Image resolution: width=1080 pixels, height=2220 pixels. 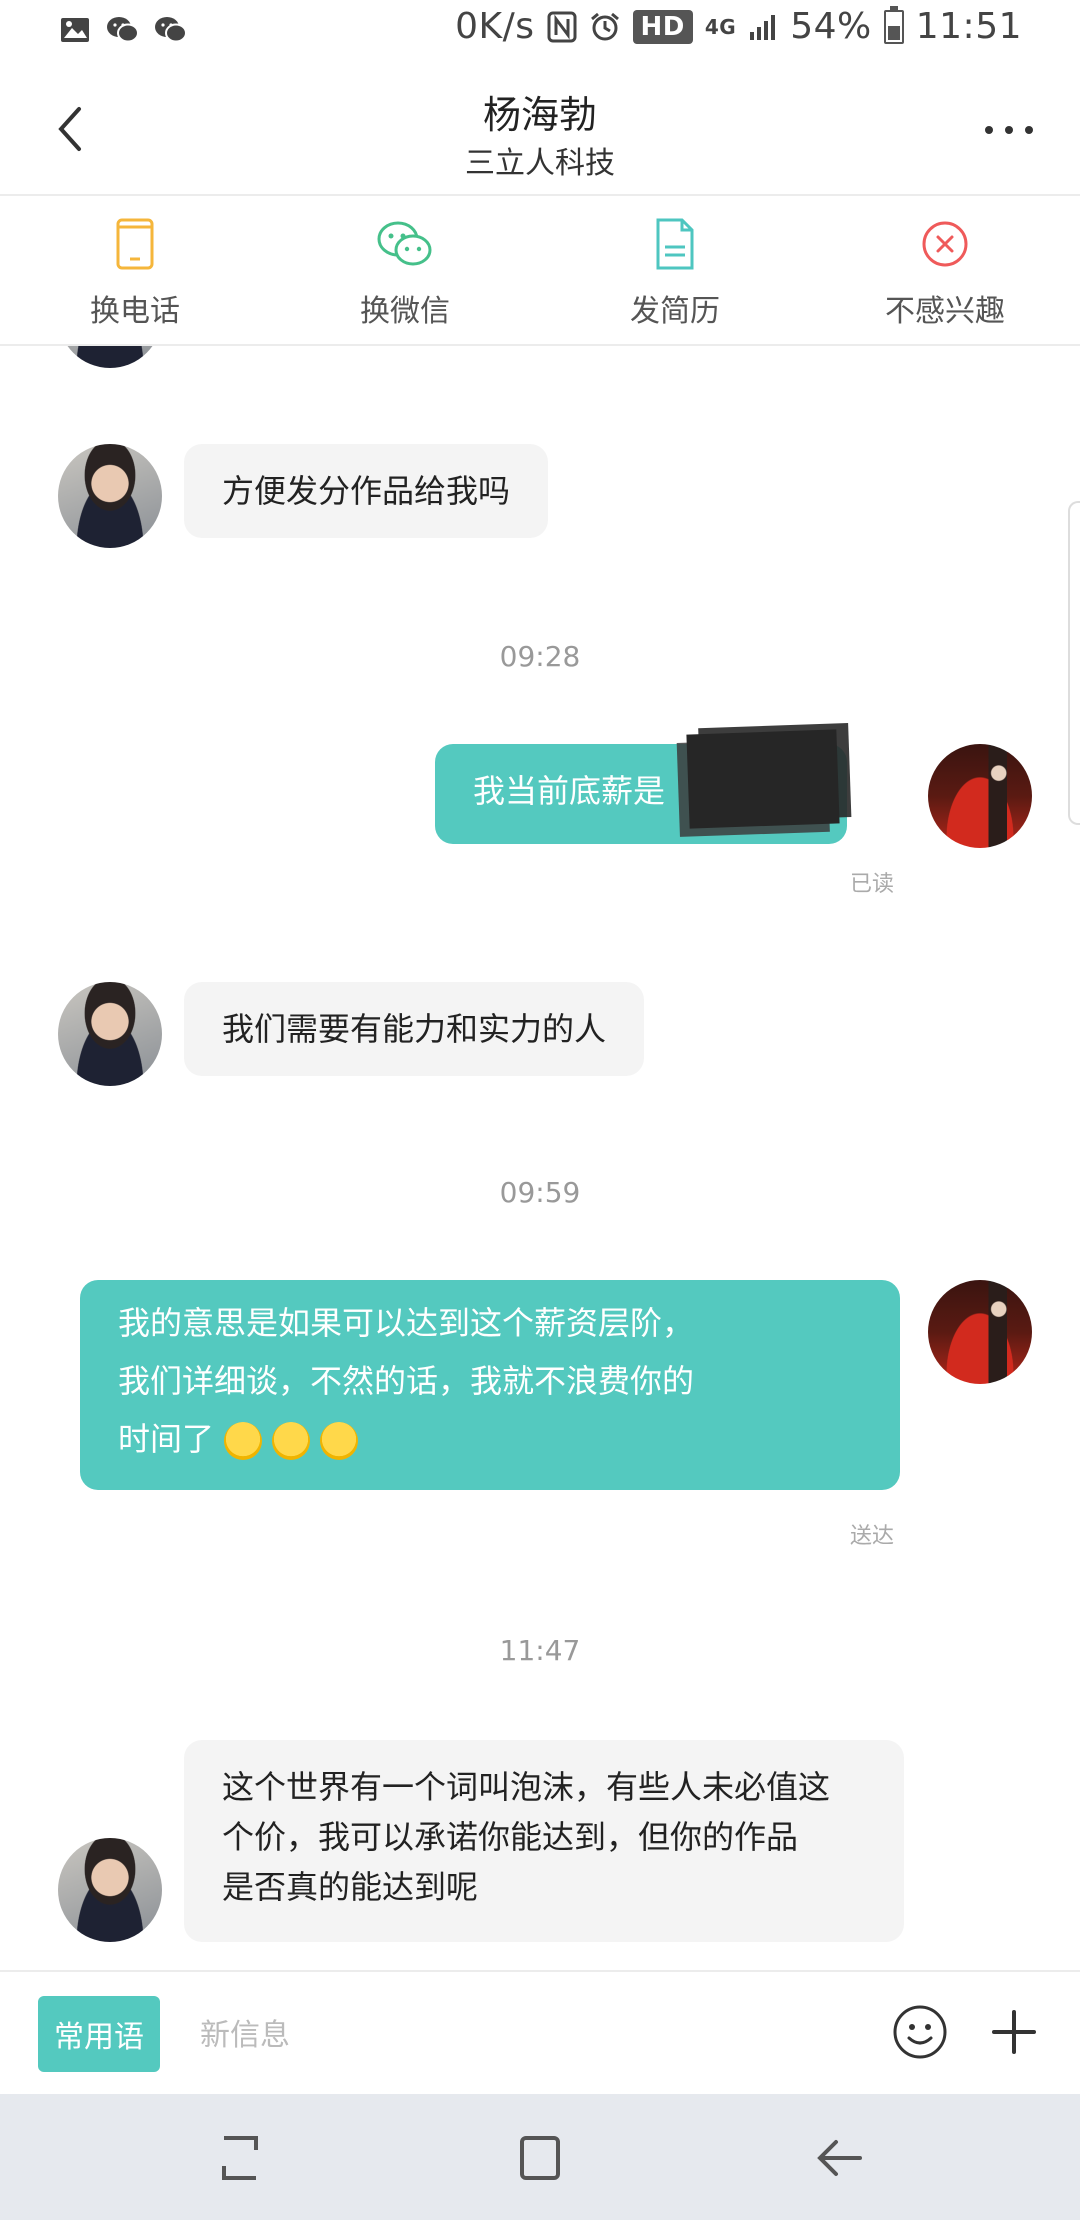 What do you see at coordinates (510, 1837) in the screenshot?
I see `message-line: 个价，我可以承诺你能达到，但你的作品` at bounding box center [510, 1837].